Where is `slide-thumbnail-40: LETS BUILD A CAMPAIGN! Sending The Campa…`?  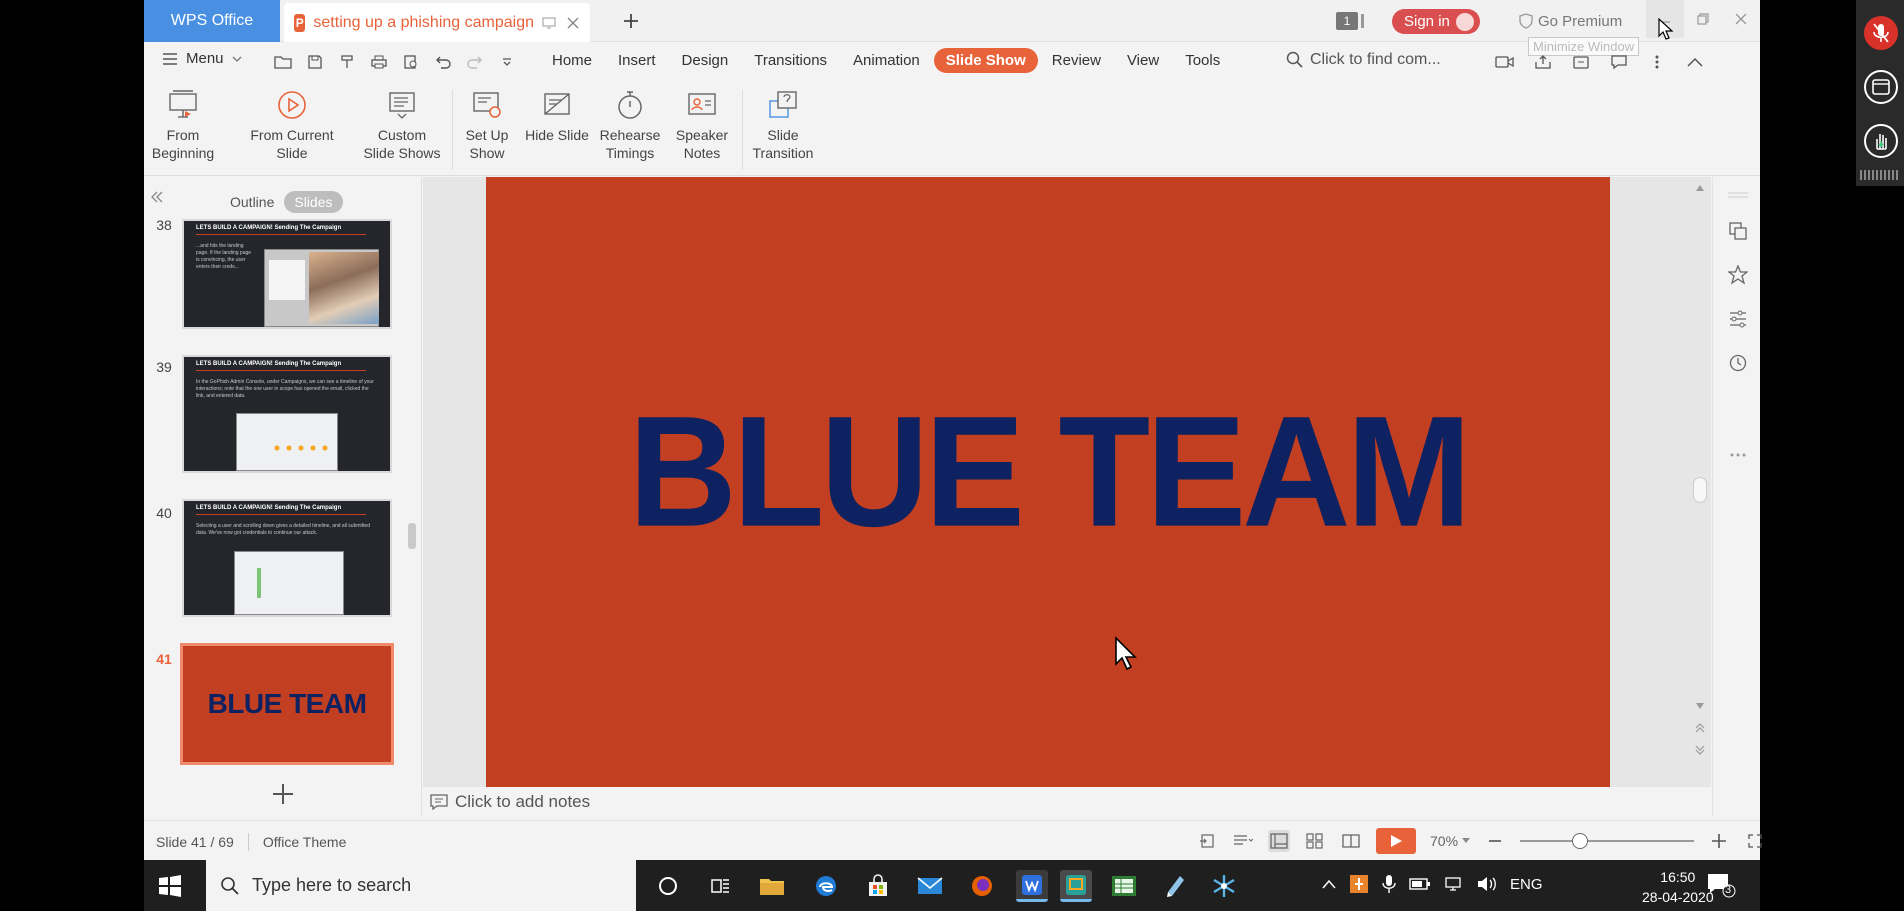
slide-thumbnail-40: LETS BUILD A CAMPAIGN! Sending The Campa… is located at coordinates (287, 558).